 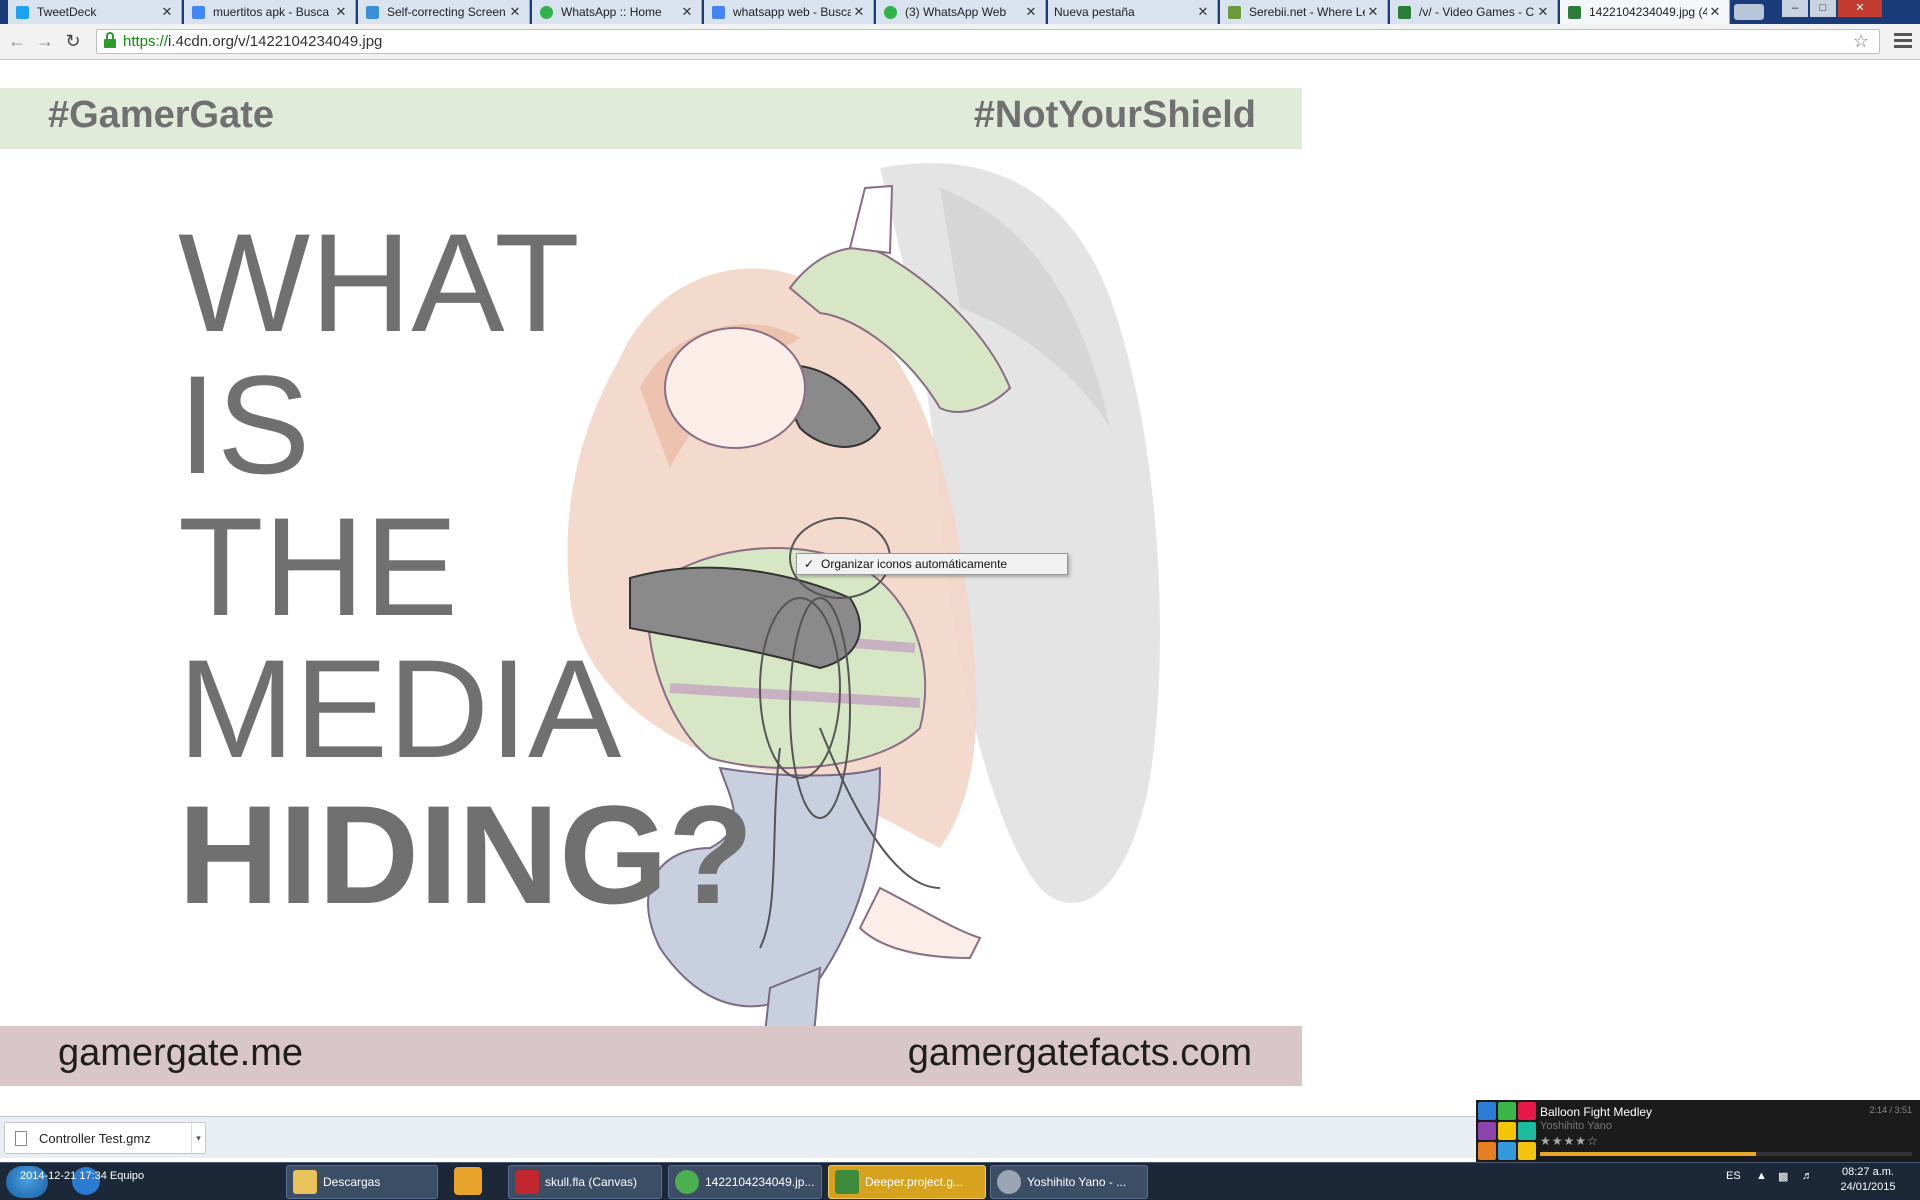 What do you see at coordinates (181, 1053) in the screenshot?
I see `site-gamergate-me: gamergate.me` at bounding box center [181, 1053].